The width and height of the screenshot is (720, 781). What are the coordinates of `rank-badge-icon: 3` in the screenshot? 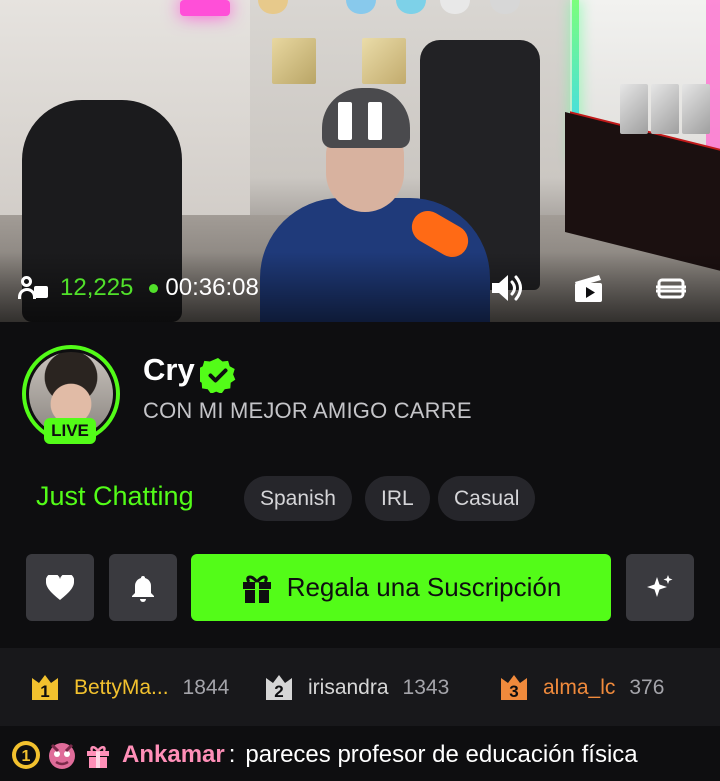 It's located at (514, 688).